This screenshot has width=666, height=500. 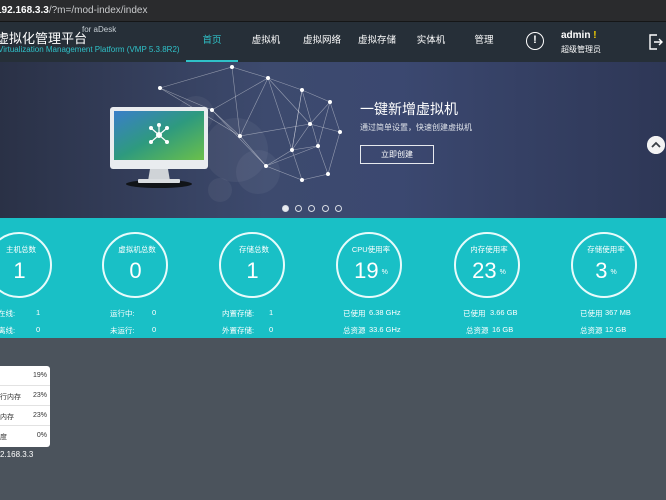 I want to click on address-url: 192.168.3.3/?m=/mod-index/index, so click(x=74, y=10).